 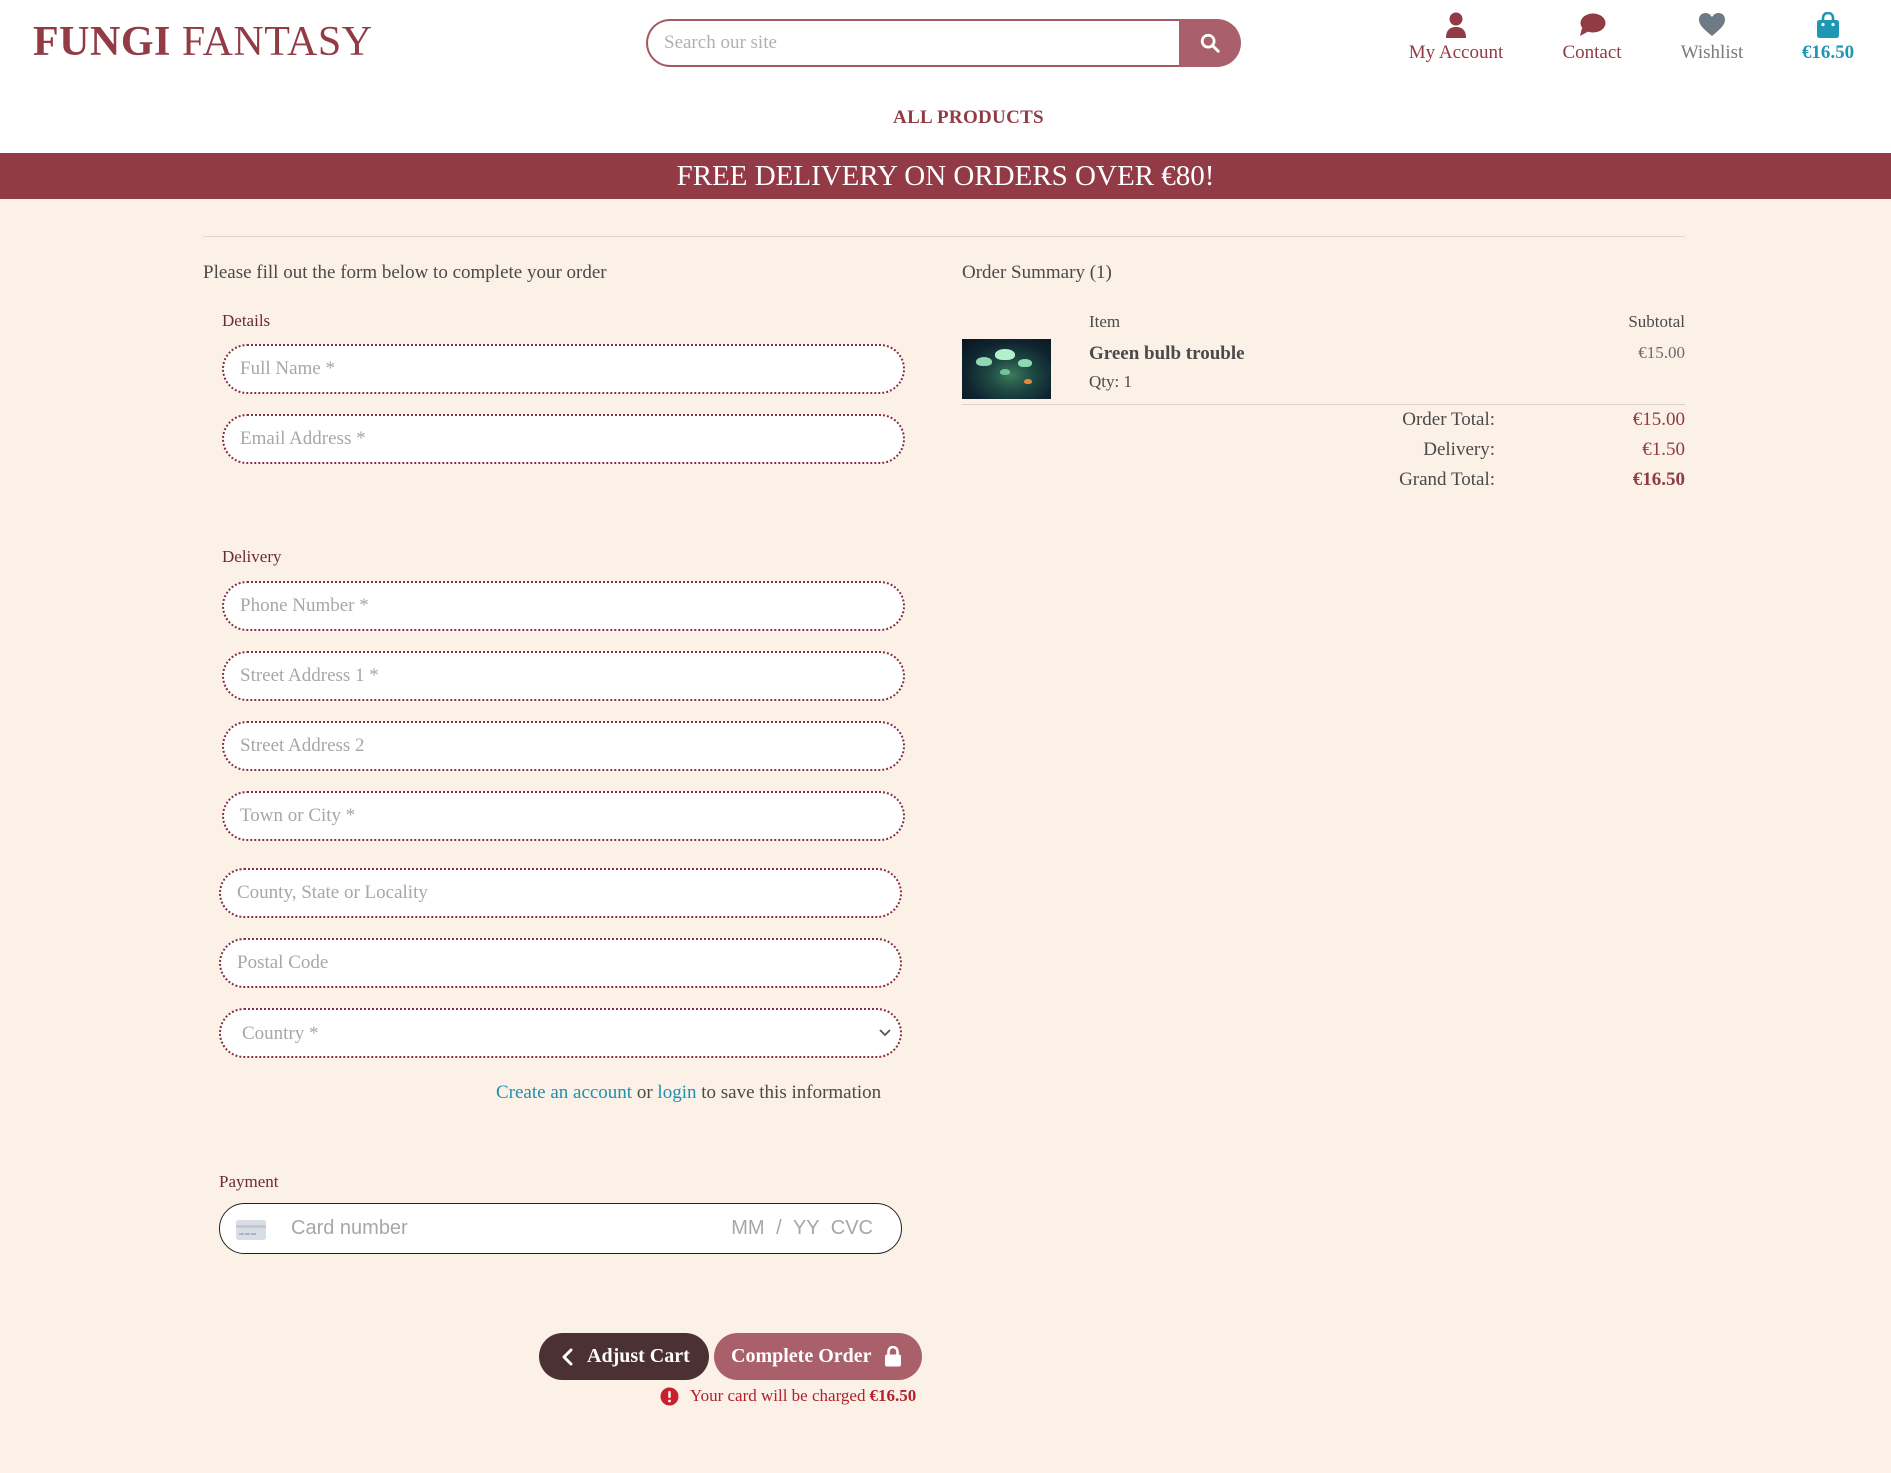 I want to click on card-input: Card number MM / YY CVC, so click(x=560, y=1228).